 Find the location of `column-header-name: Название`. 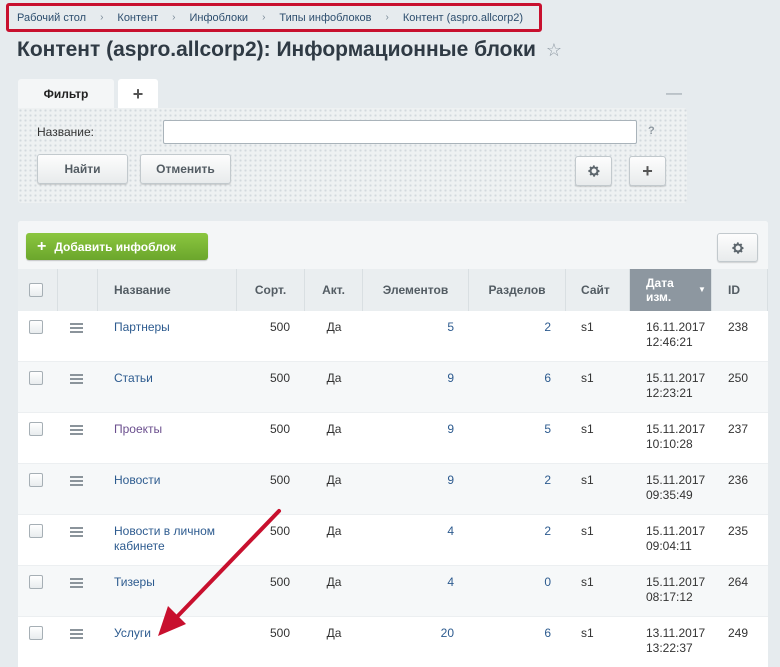

column-header-name: Название is located at coordinates (167, 290).